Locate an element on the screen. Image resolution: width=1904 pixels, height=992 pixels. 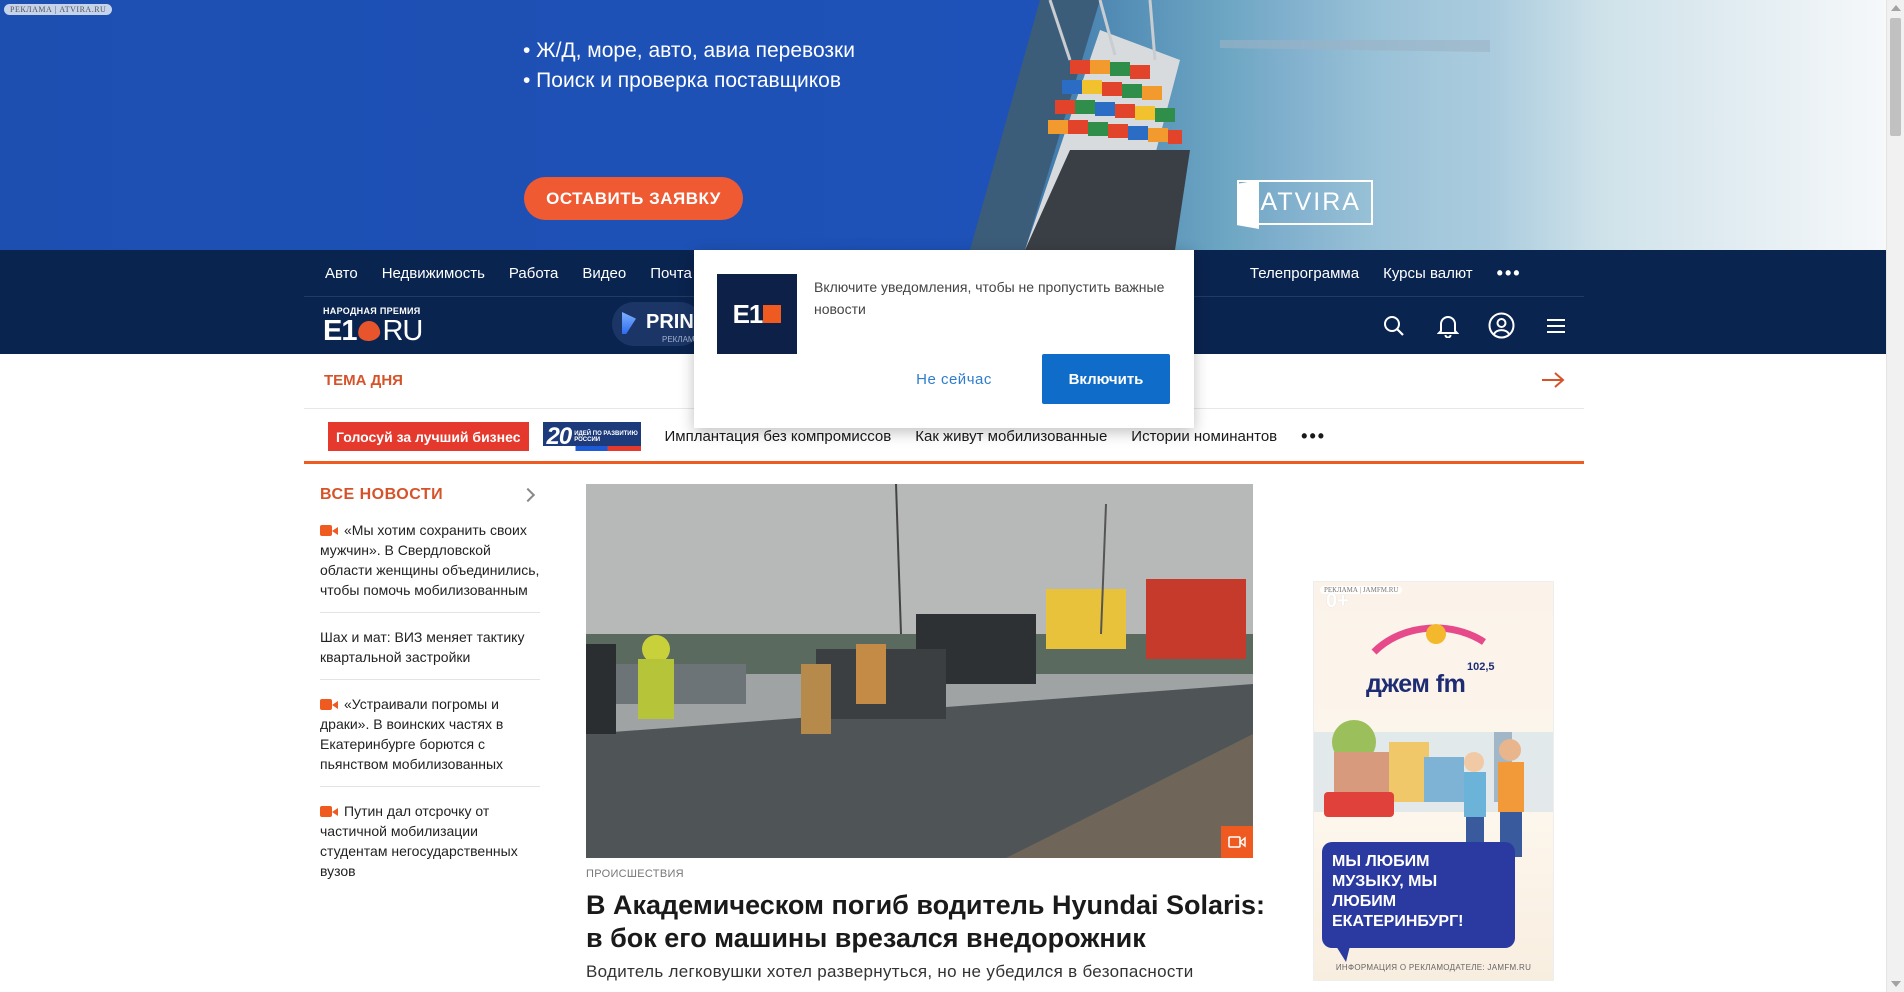
prime-logo-icon is located at coordinates (629, 323).